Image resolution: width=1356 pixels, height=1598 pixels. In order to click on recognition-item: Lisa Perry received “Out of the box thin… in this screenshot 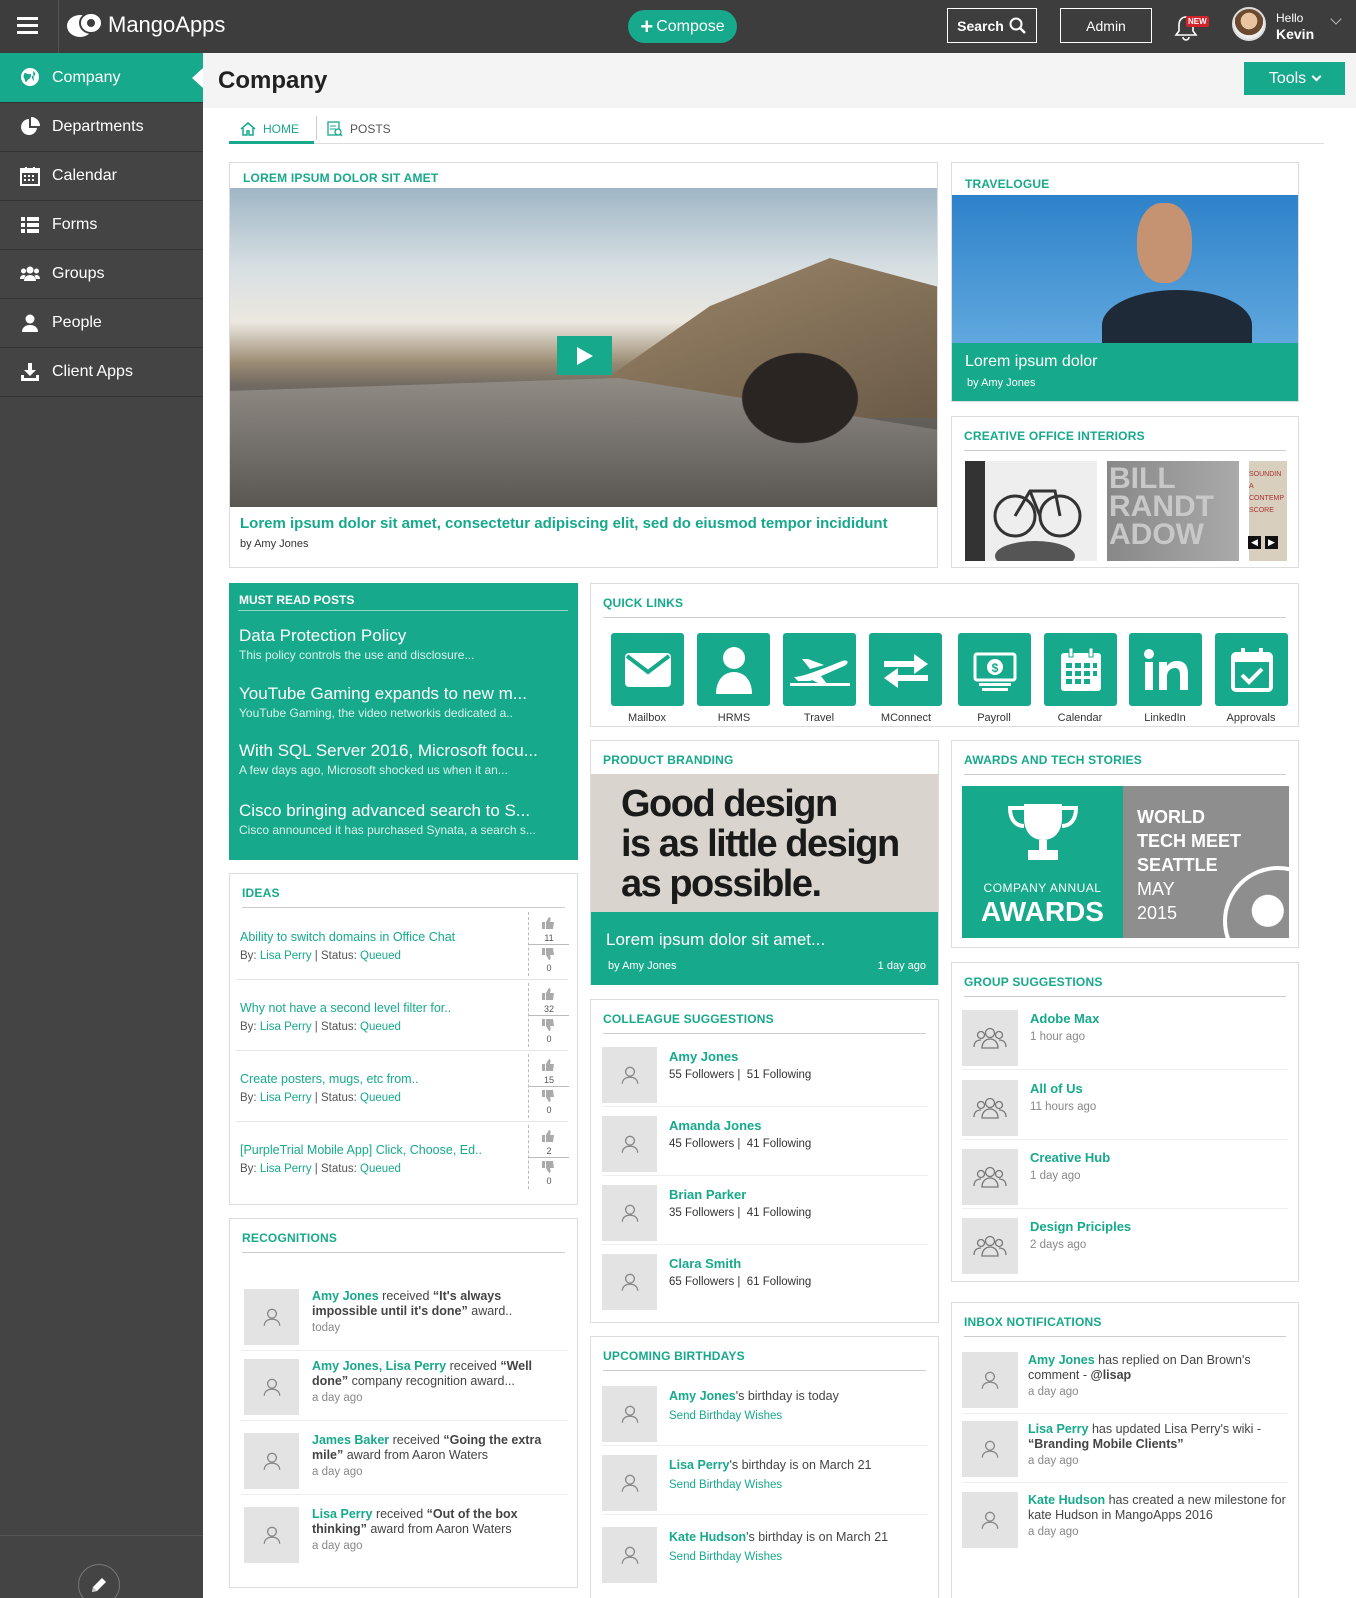, I will do `click(404, 1537)`.